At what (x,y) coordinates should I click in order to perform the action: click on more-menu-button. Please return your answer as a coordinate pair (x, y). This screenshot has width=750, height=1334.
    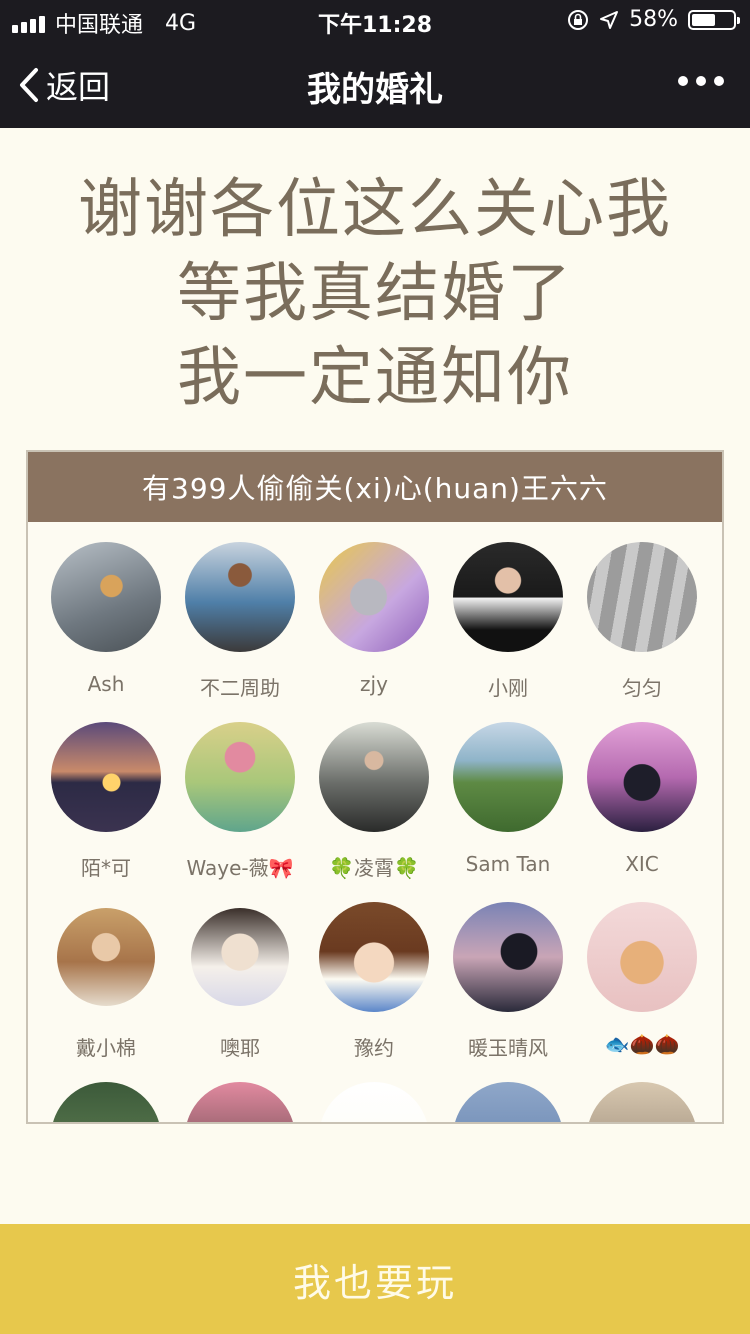
    Looking at the image, I should click on (701, 81).